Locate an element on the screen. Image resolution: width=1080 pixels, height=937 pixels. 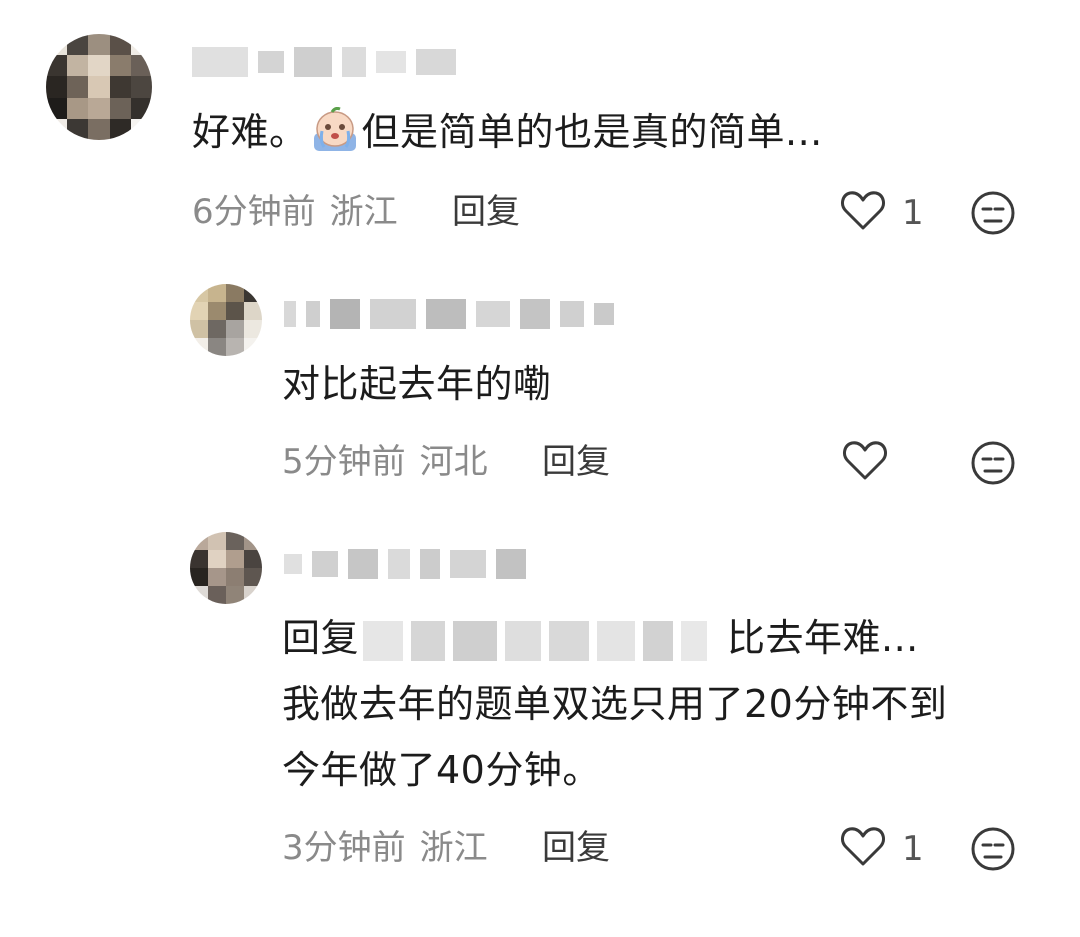
comment-text-line3: 今年做了40分钟。 is located at coordinates (441, 770).